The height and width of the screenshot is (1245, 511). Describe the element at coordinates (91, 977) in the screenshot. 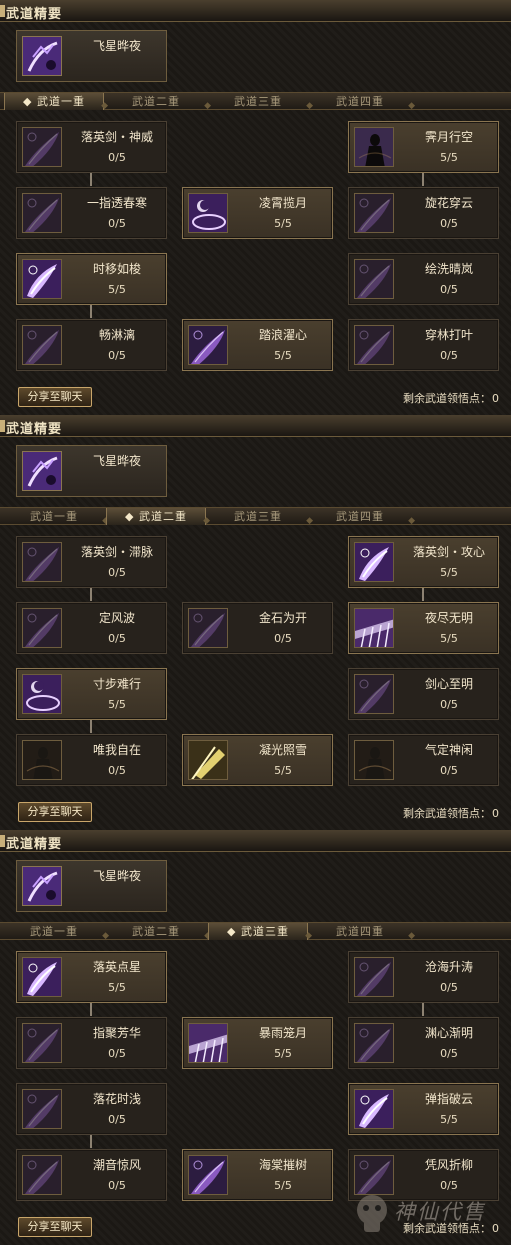

I see `skill-card: 落英点星 5/5` at that location.